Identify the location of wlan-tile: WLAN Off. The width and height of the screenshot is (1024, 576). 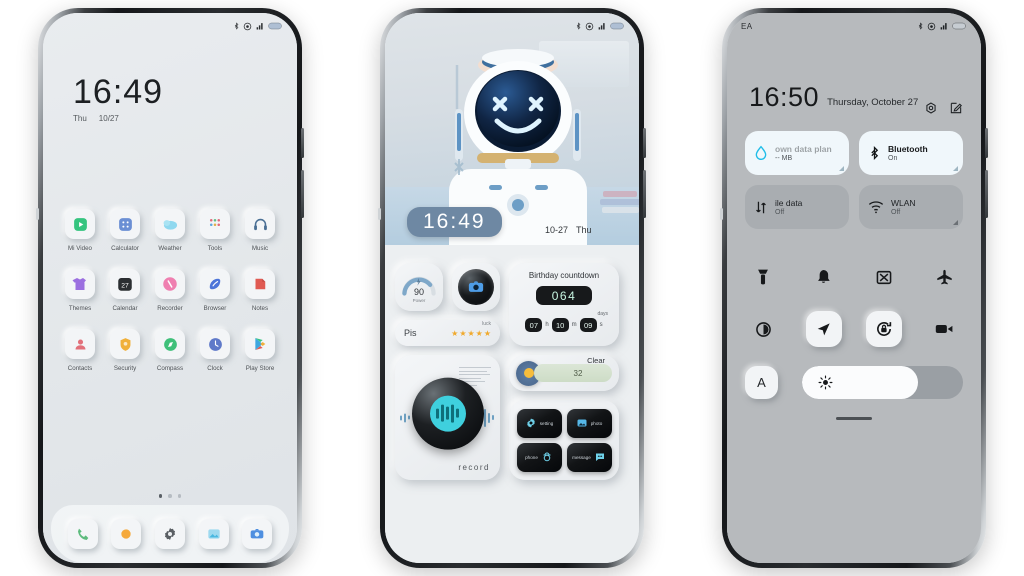
(911, 207).